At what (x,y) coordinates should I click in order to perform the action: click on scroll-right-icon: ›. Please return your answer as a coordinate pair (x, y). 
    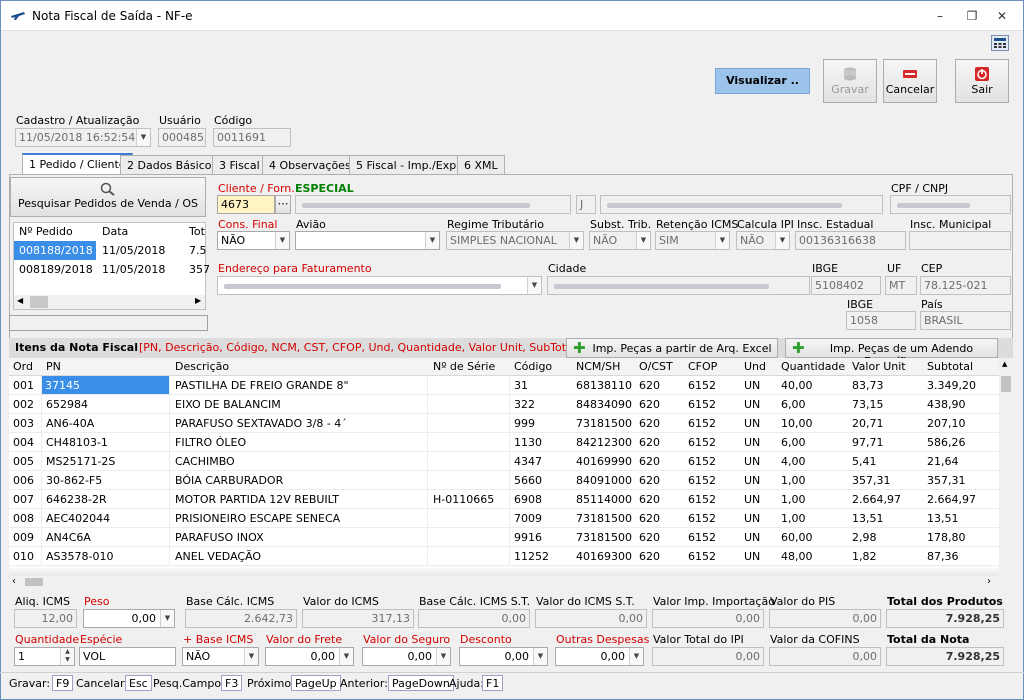
    Looking at the image, I should click on (989, 581).